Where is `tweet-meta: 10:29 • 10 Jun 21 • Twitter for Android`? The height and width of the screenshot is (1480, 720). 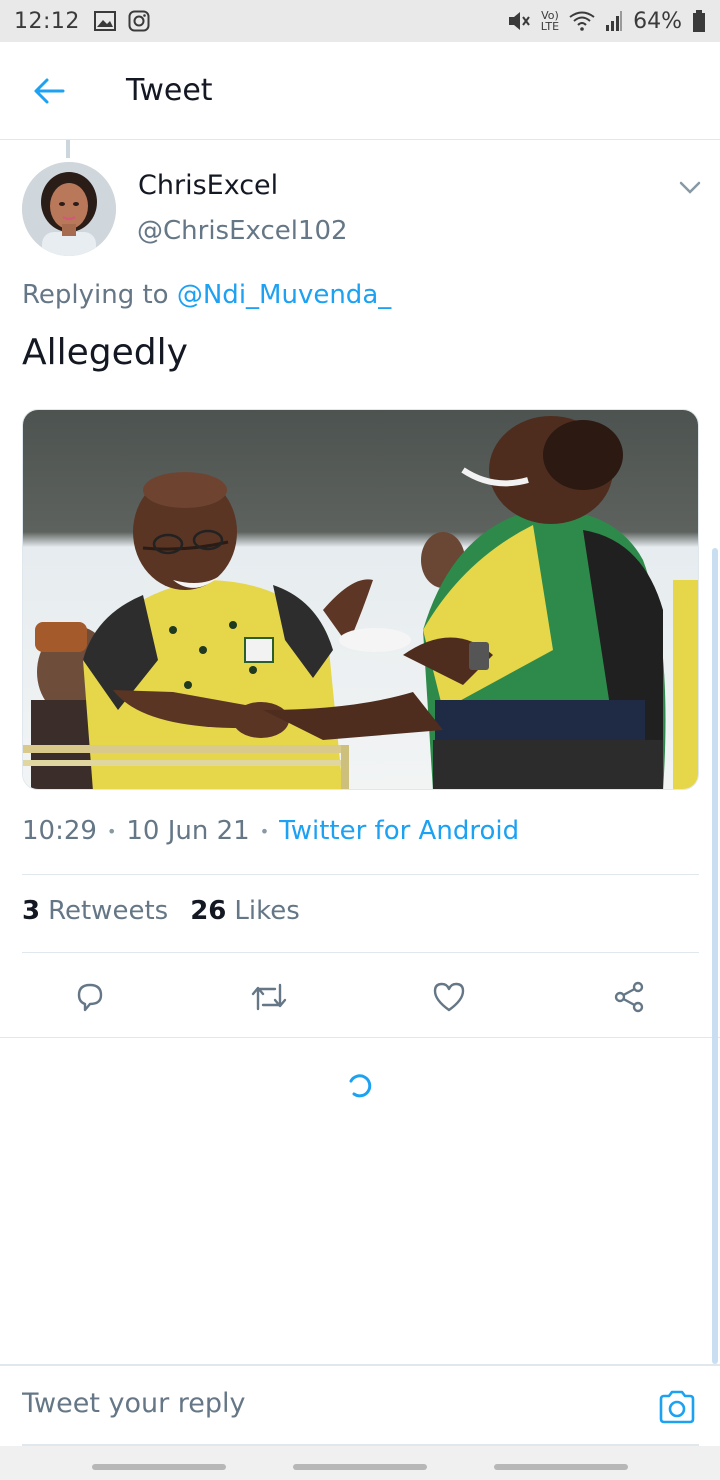 tweet-meta: 10:29 • 10 Jun 21 • Twitter for Android is located at coordinates (270, 831).